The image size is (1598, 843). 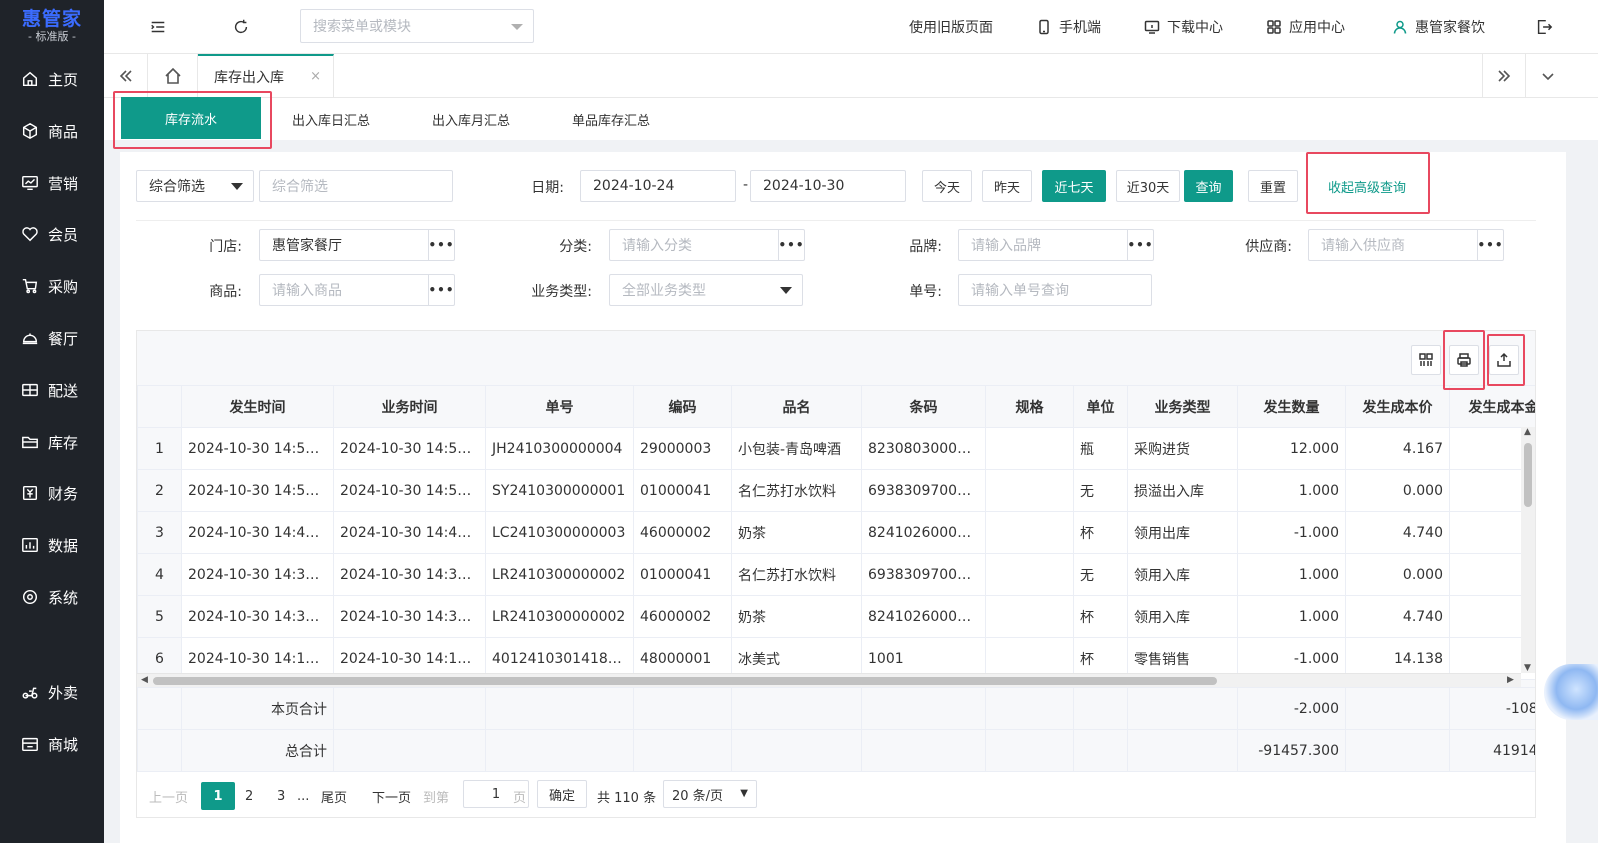 I want to click on biztype-select: 全部业务类型, so click(x=706, y=290).